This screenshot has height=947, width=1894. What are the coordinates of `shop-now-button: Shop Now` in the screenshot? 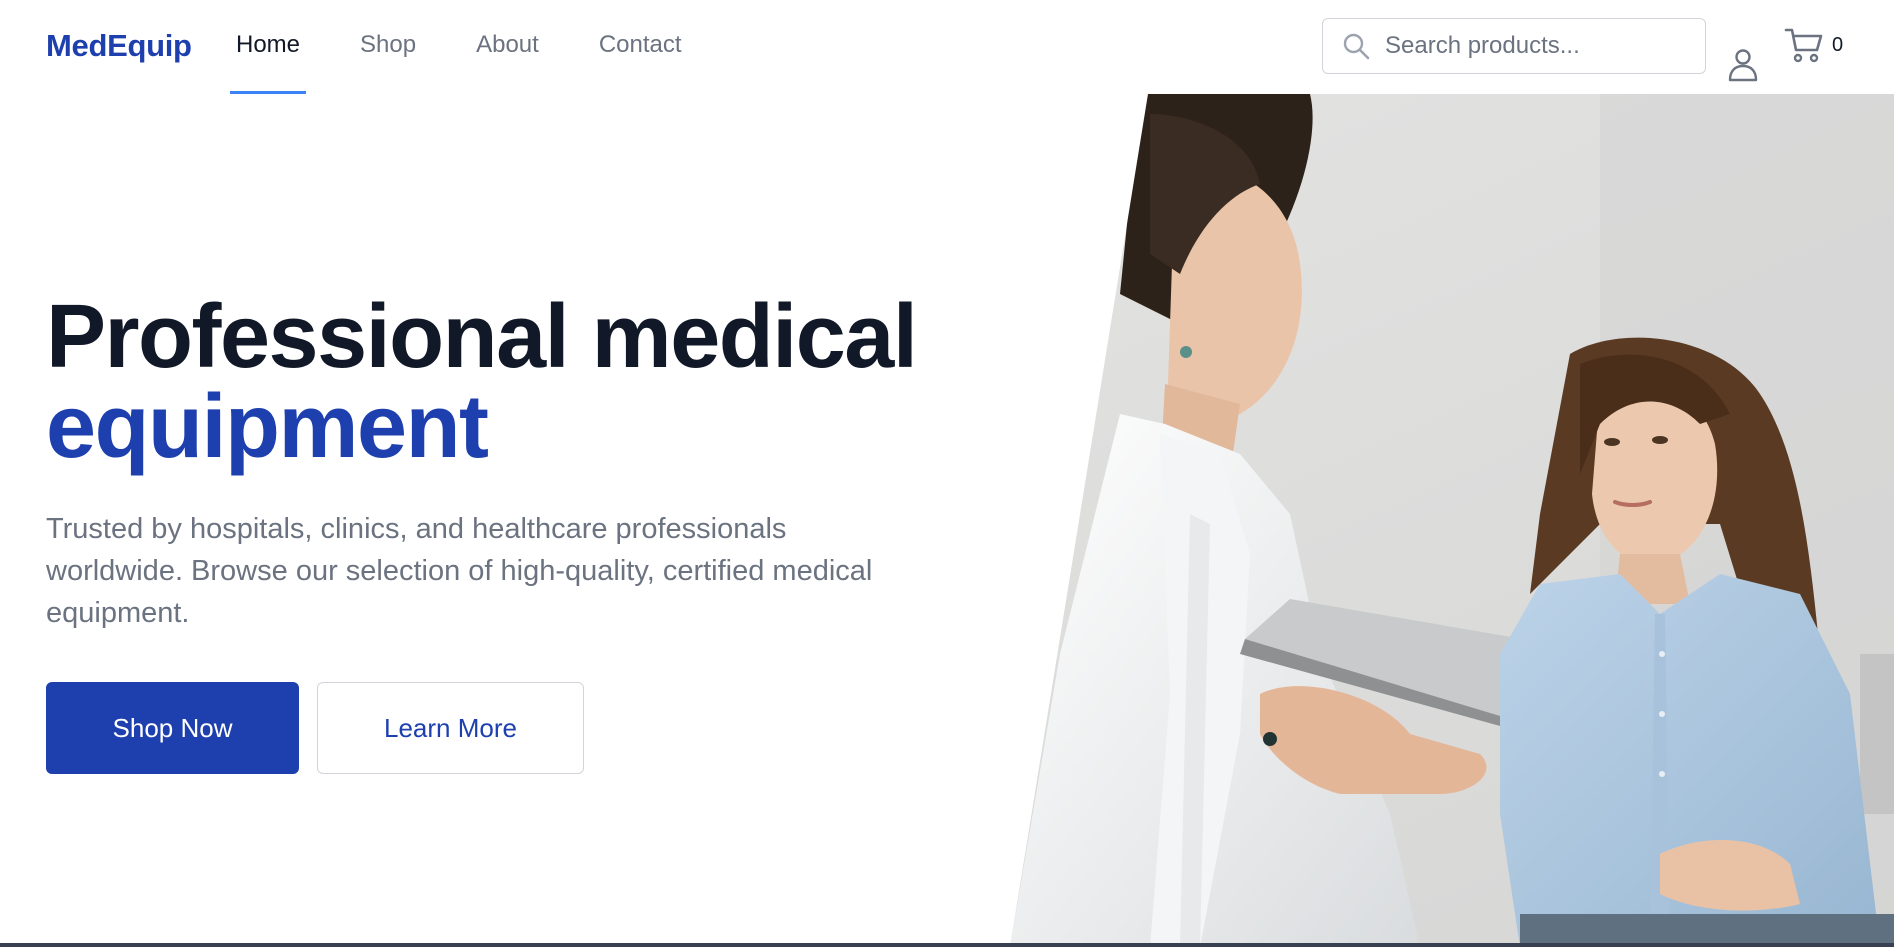 It's located at (172, 728).